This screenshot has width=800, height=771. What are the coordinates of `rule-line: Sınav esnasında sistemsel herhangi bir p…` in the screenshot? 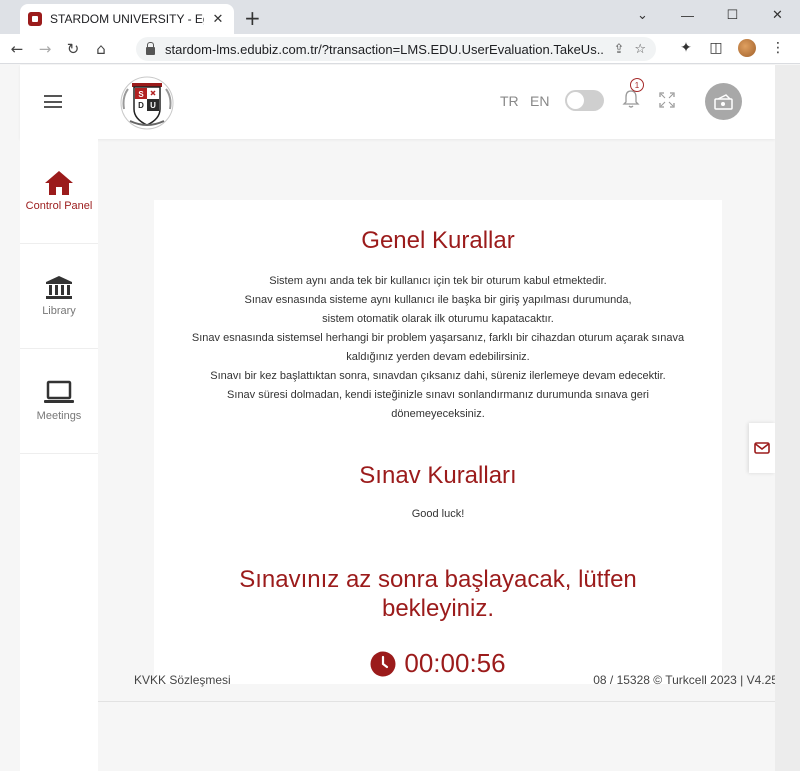 It's located at (438, 347).